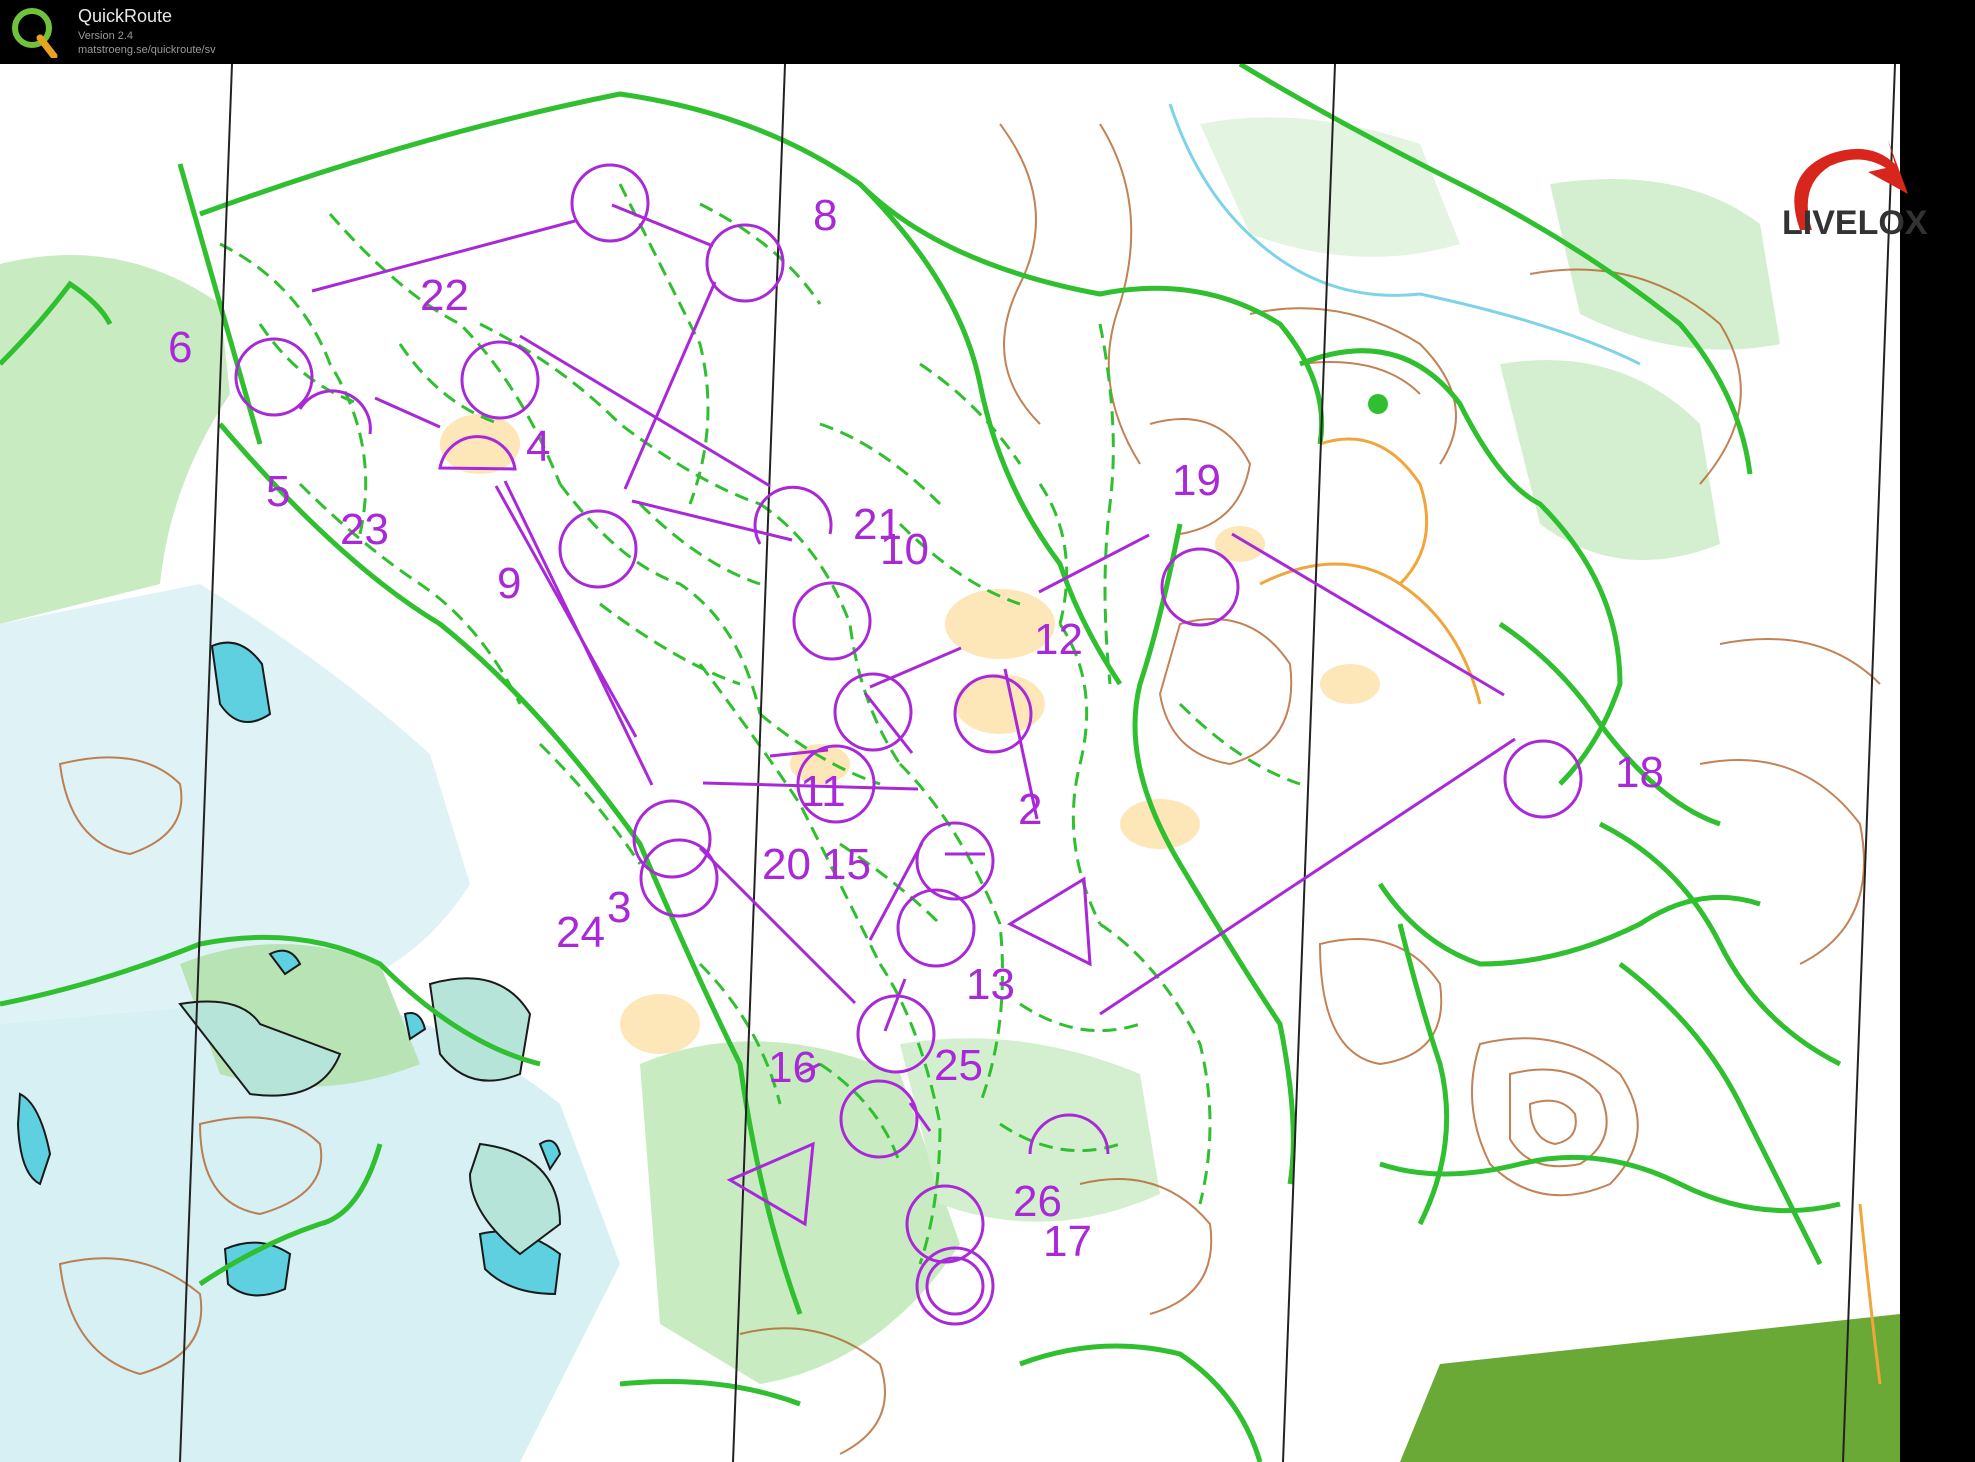 This screenshot has height=1462, width=1975. I want to click on control-number: 10, so click(904, 549).